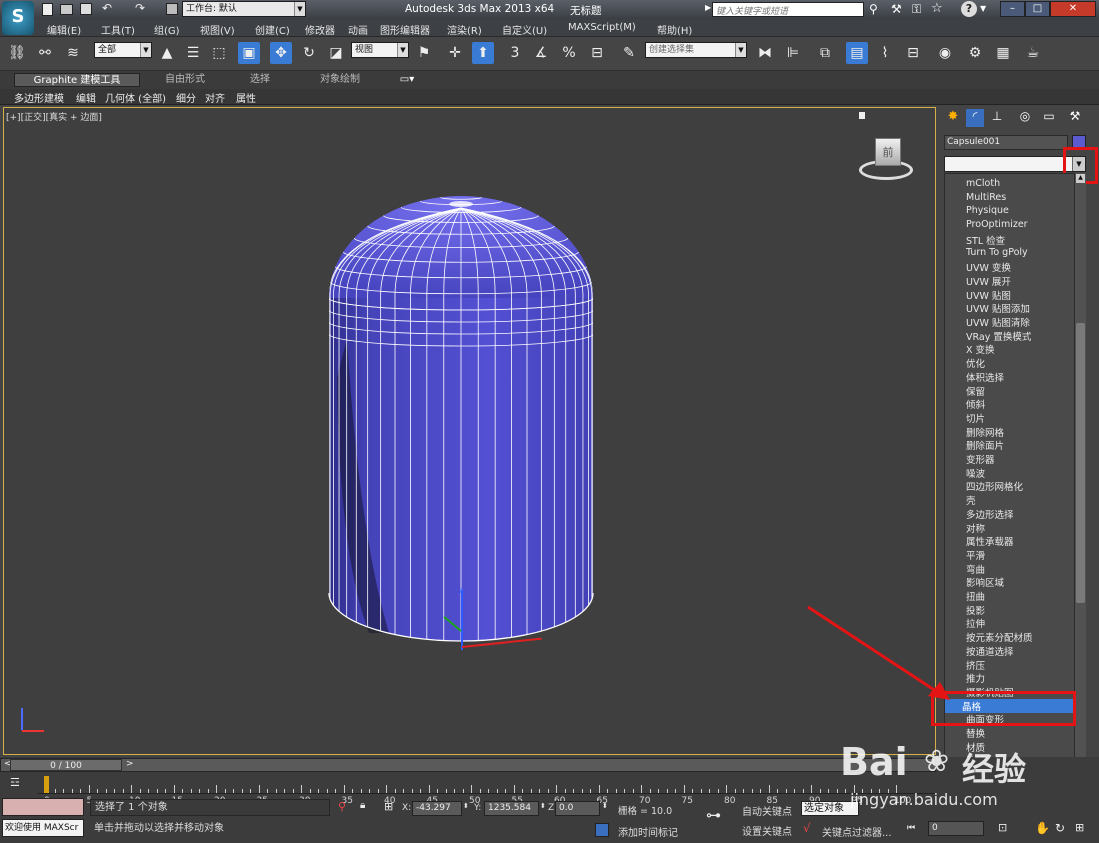 Image resolution: width=1099 pixels, height=843 pixels. I want to click on modifier-list-item: 倾斜, so click(975, 404).